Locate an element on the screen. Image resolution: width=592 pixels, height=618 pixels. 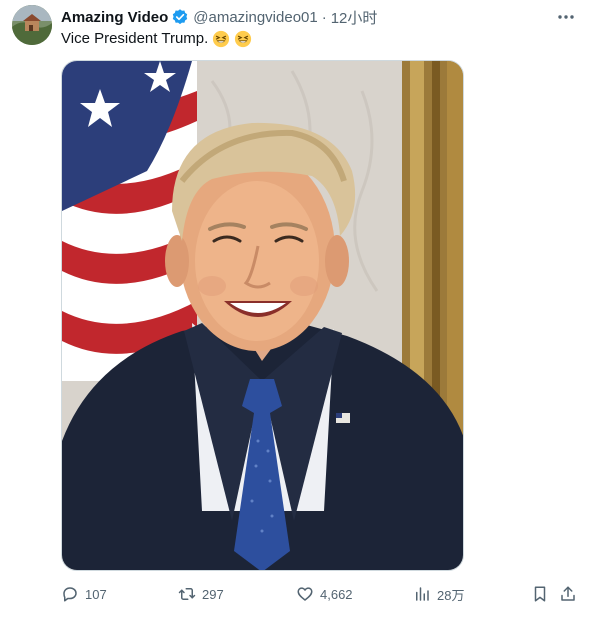
tweet-header: Amazing Video @amazingvideo01 · 12小时 is located at coordinates (219, 17).